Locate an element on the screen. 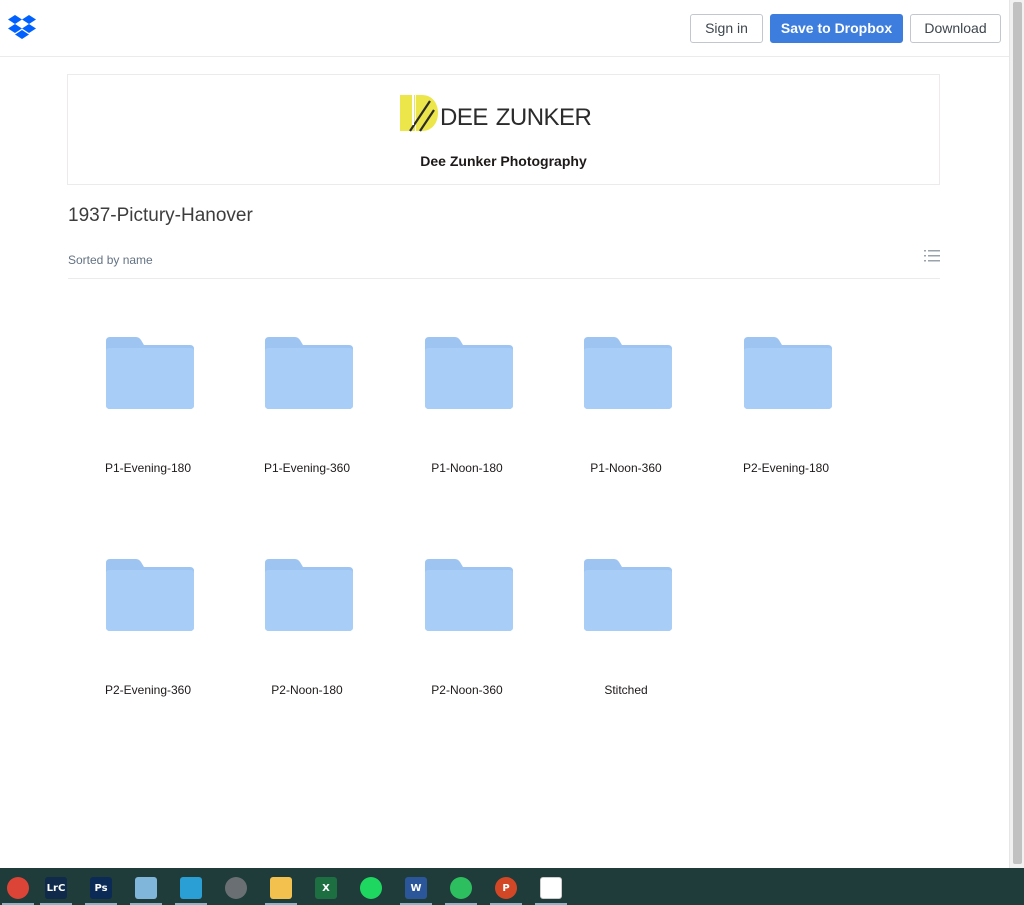  globe-app-icon is located at coordinates (236, 888).